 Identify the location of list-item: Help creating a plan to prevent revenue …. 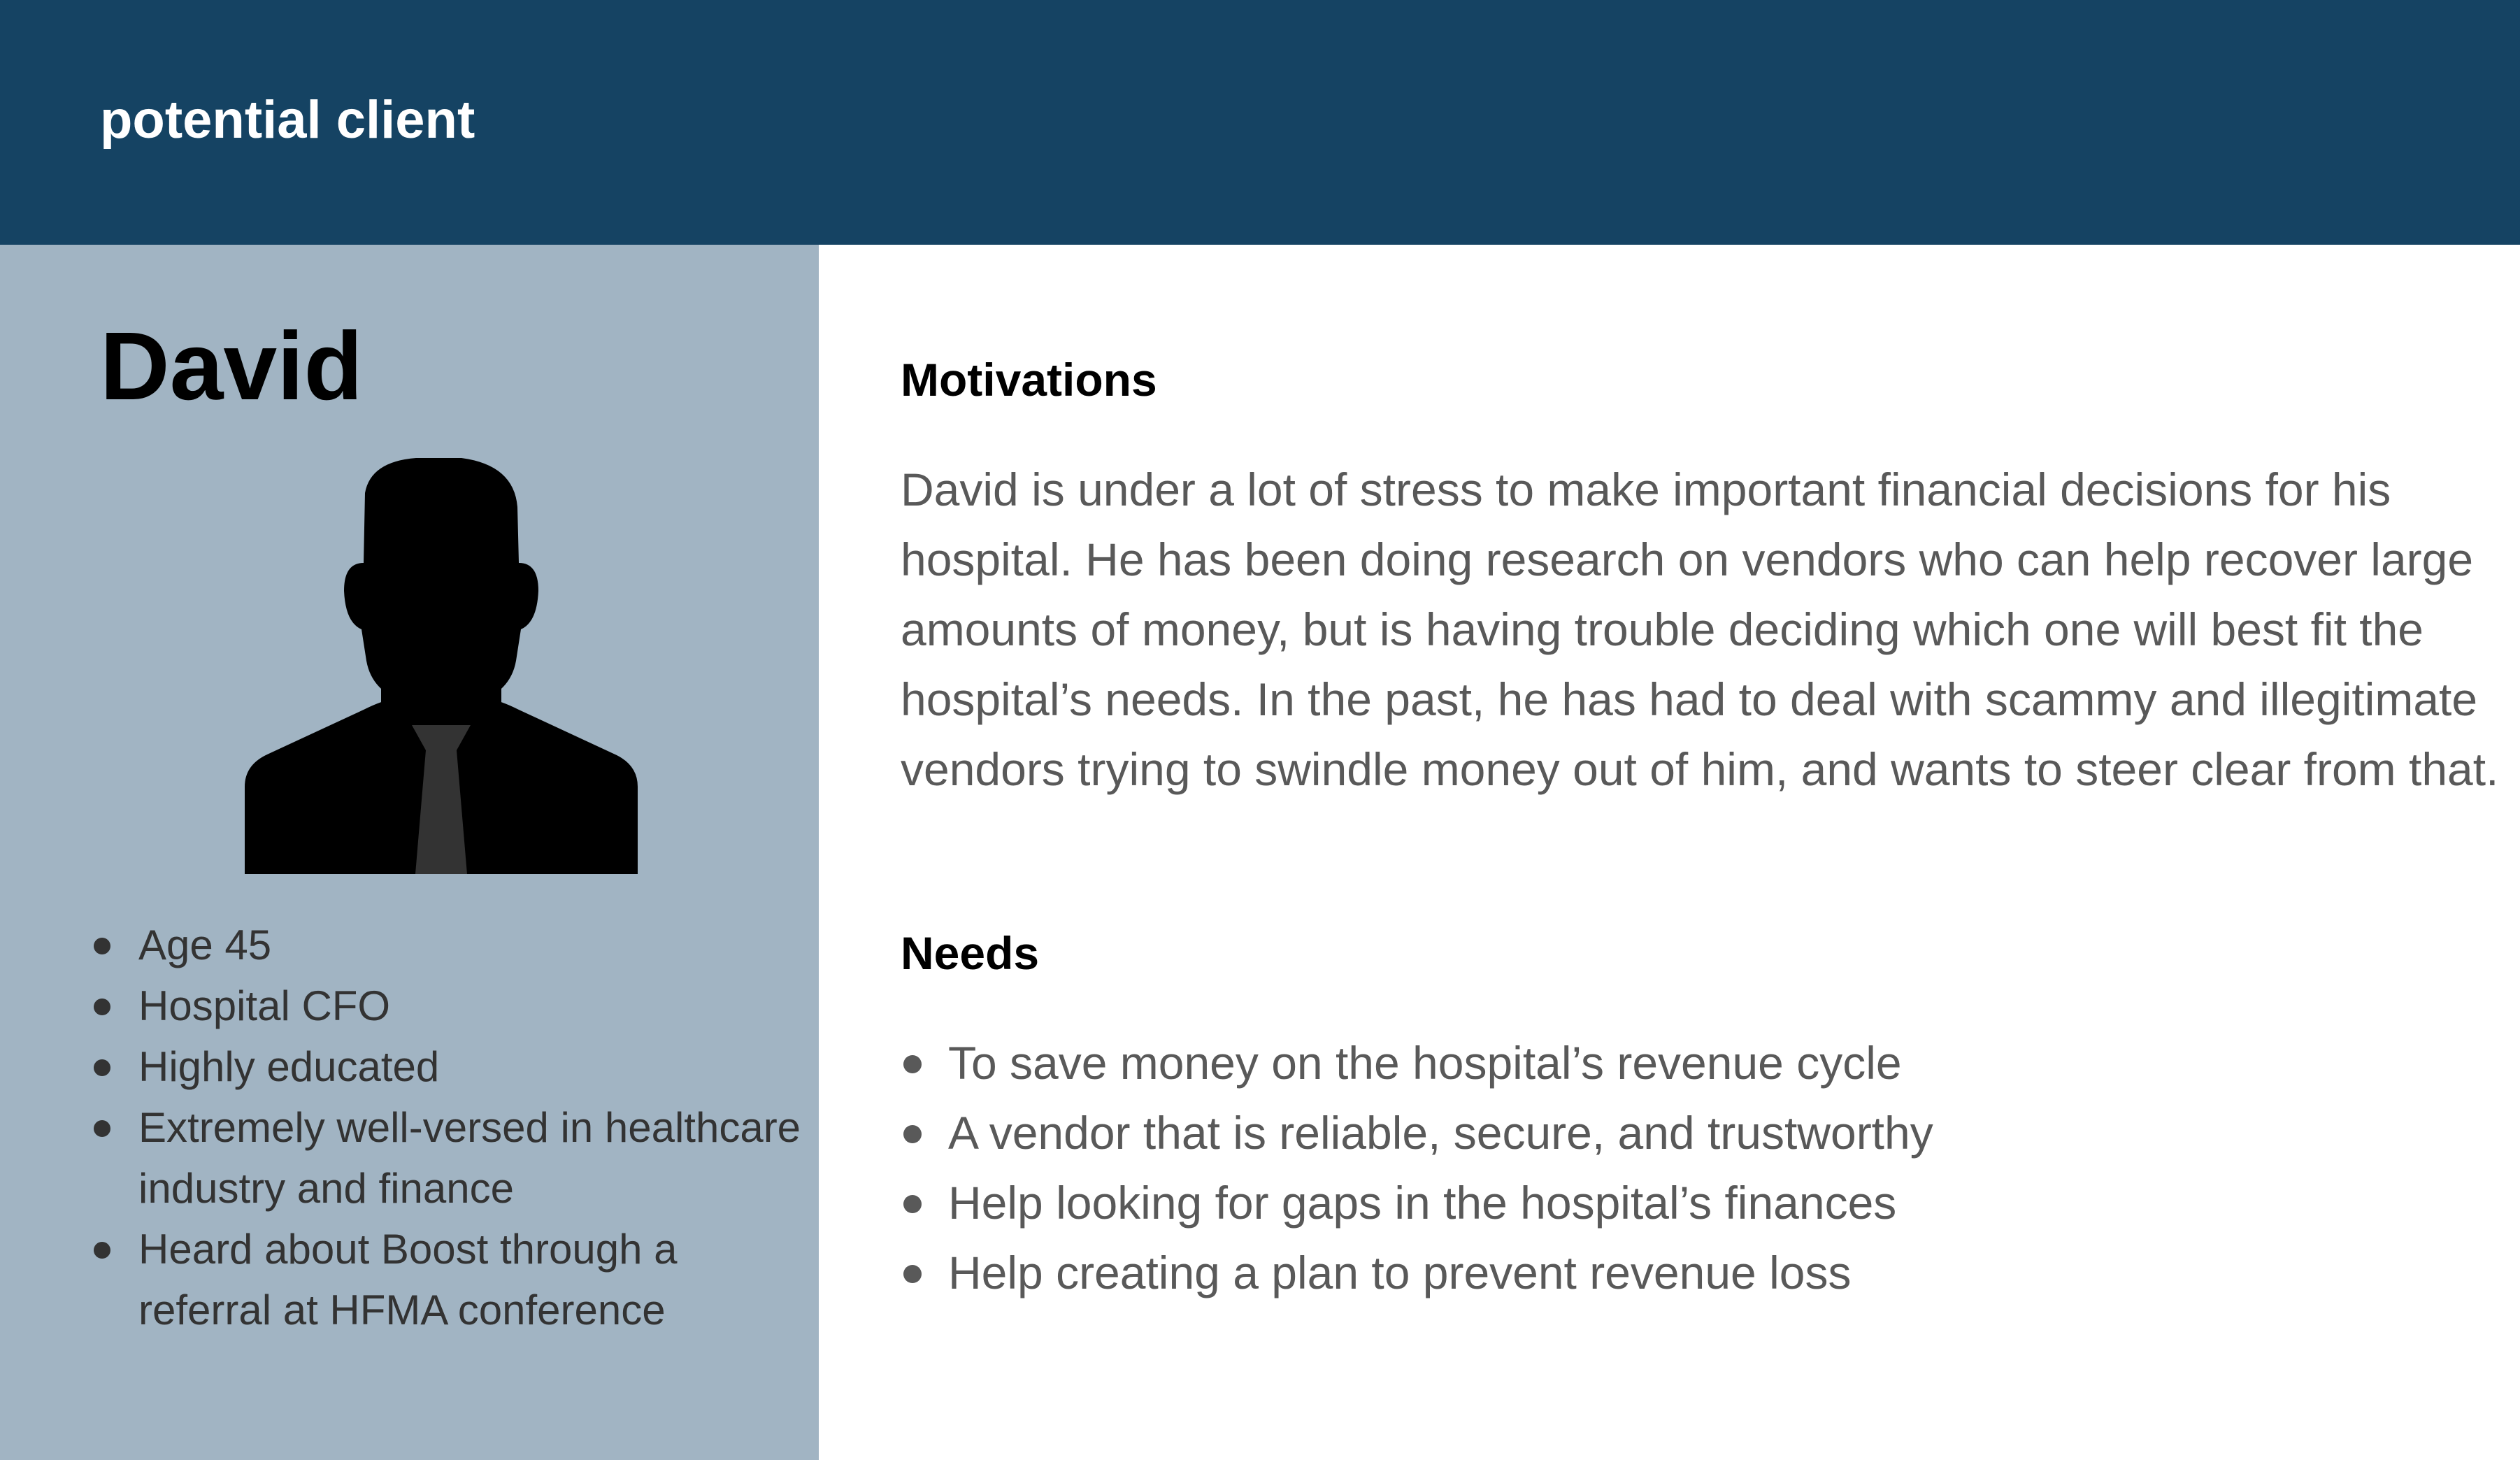
(1687, 1273).